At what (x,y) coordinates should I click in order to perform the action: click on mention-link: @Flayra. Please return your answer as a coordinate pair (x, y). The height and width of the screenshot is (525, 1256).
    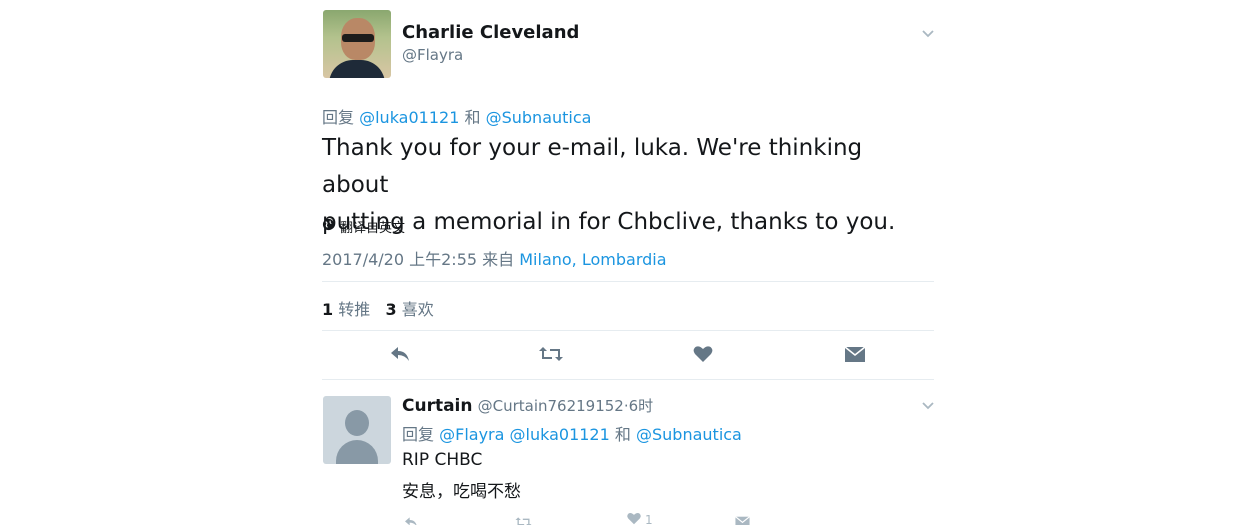
    Looking at the image, I should click on (471, 434).